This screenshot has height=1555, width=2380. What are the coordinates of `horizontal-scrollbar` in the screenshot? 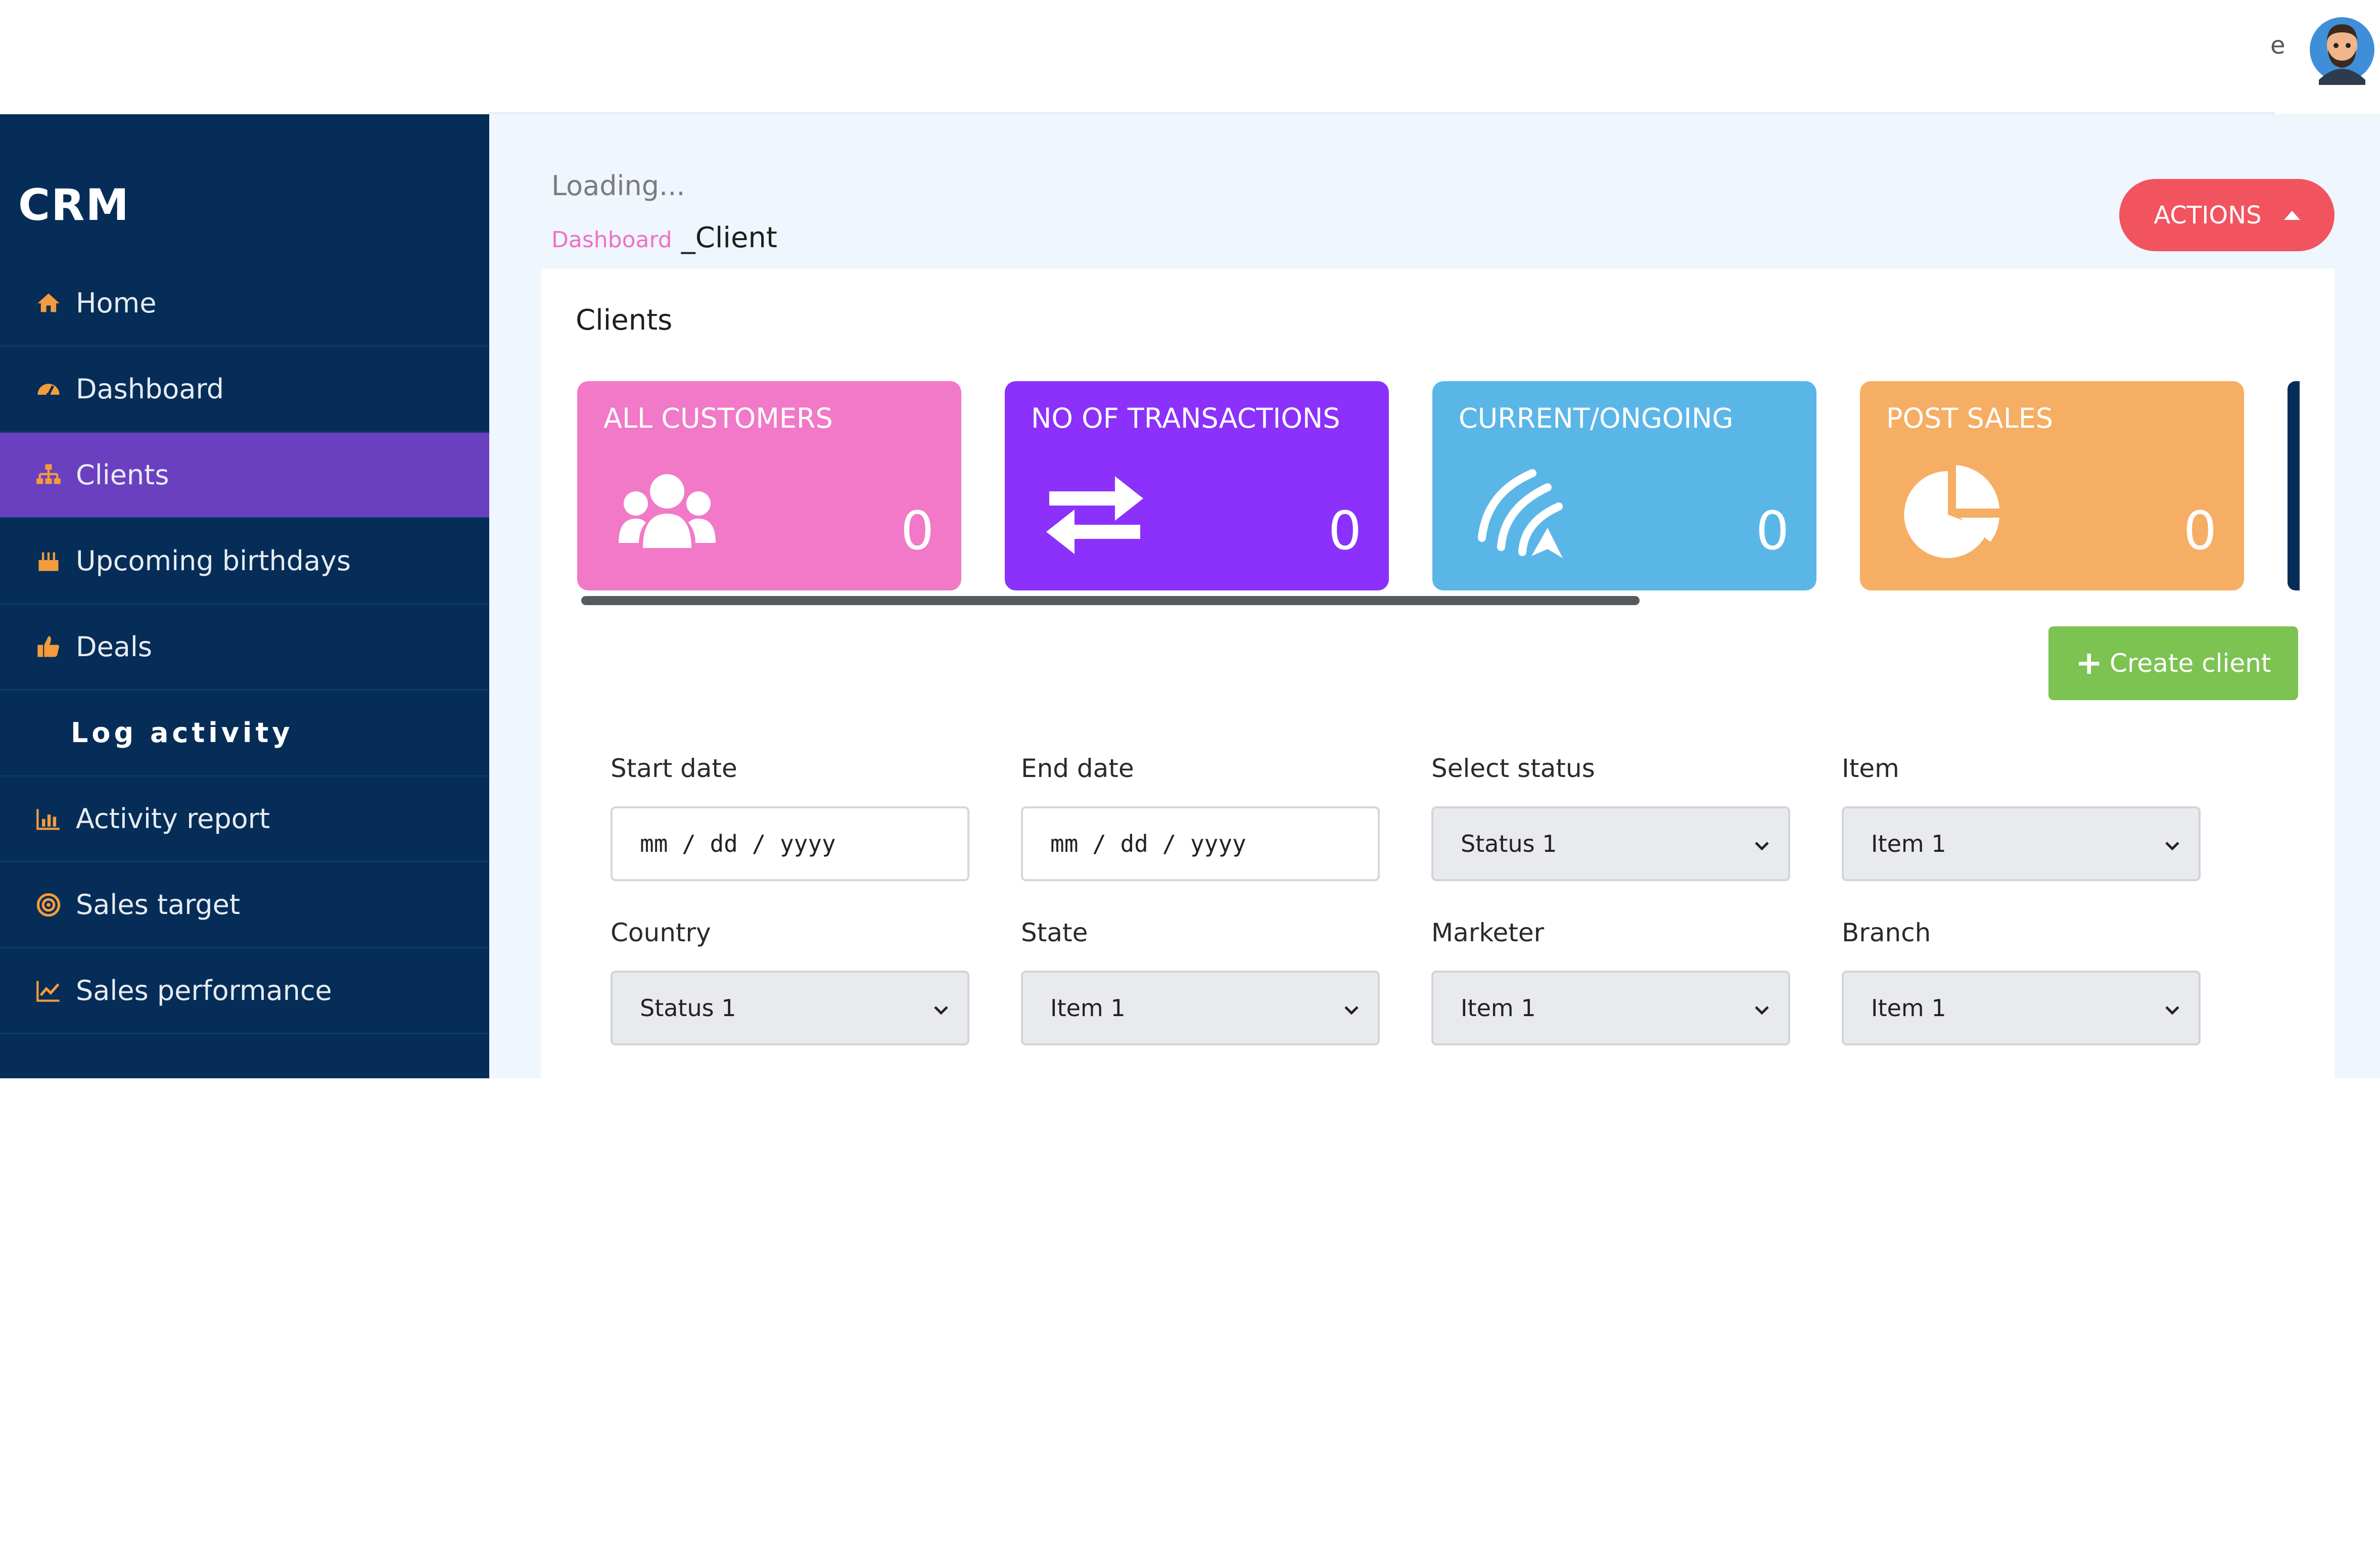 It's located at (1110, 600).